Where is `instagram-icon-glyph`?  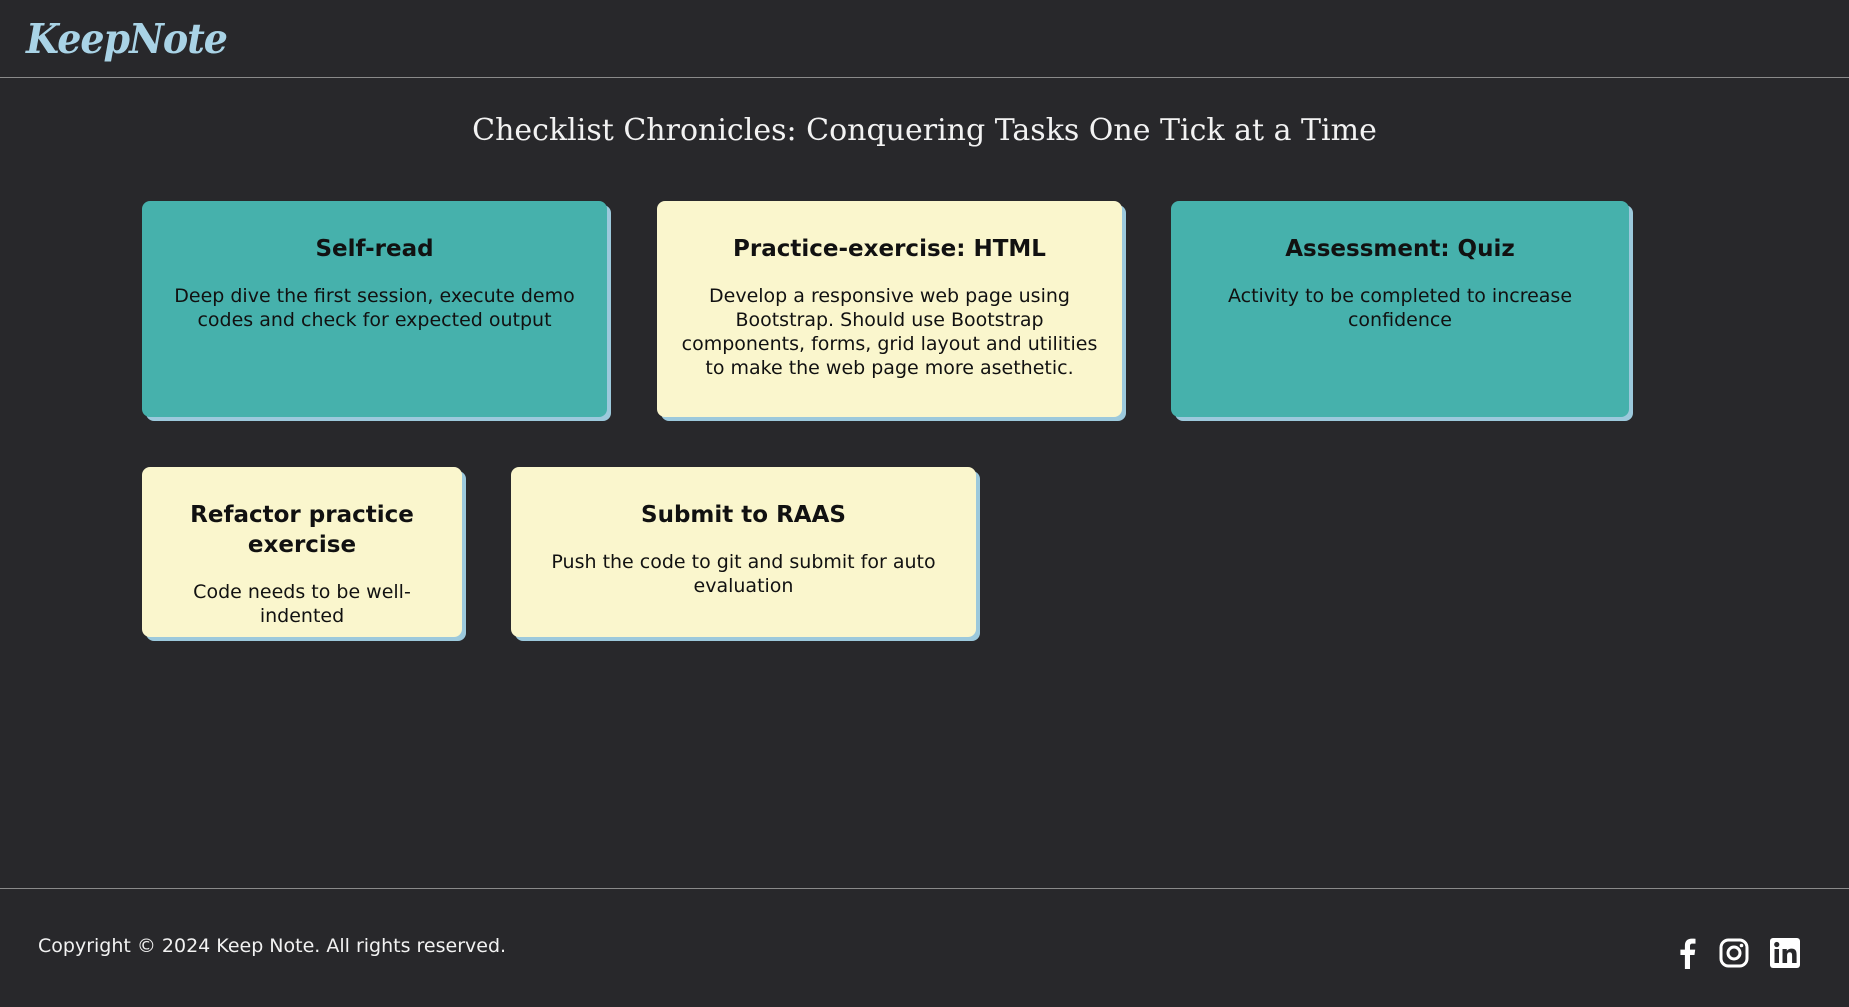
instagram-icon-glyph is located at coordinates (1734, 953).